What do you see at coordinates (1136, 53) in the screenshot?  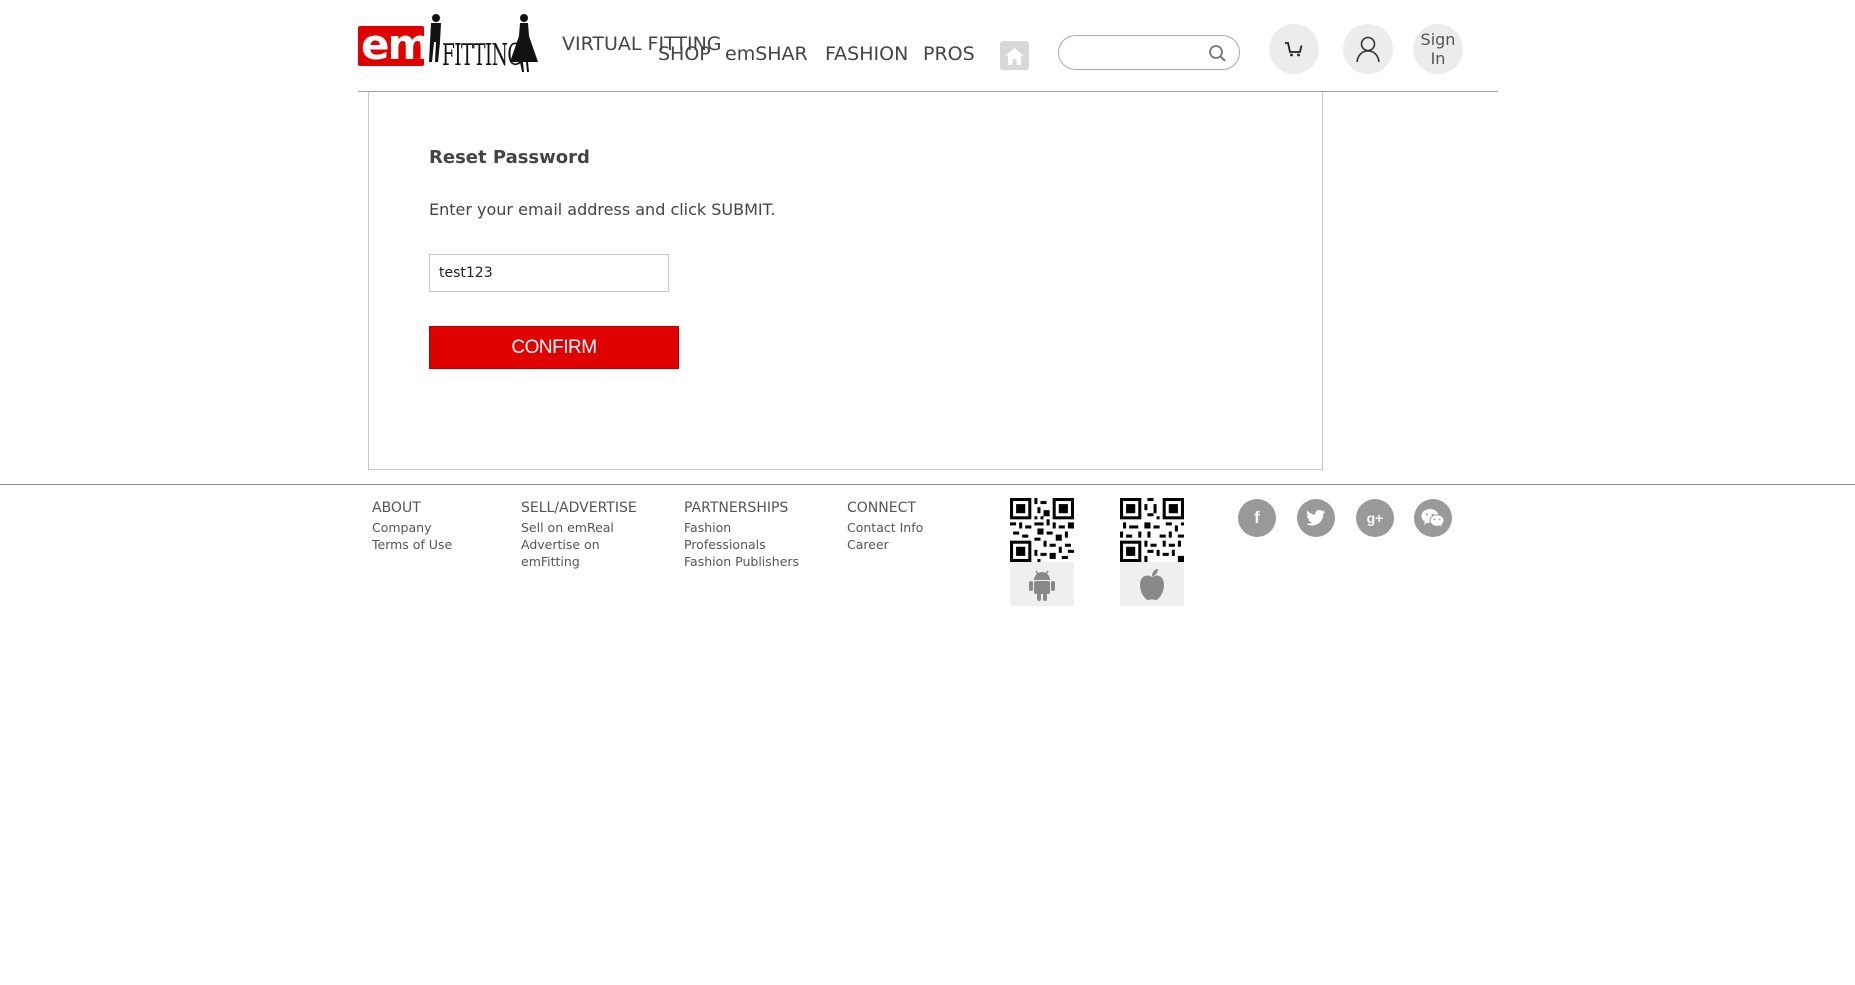 I see `search-input` at bounding box center [1136, 53].